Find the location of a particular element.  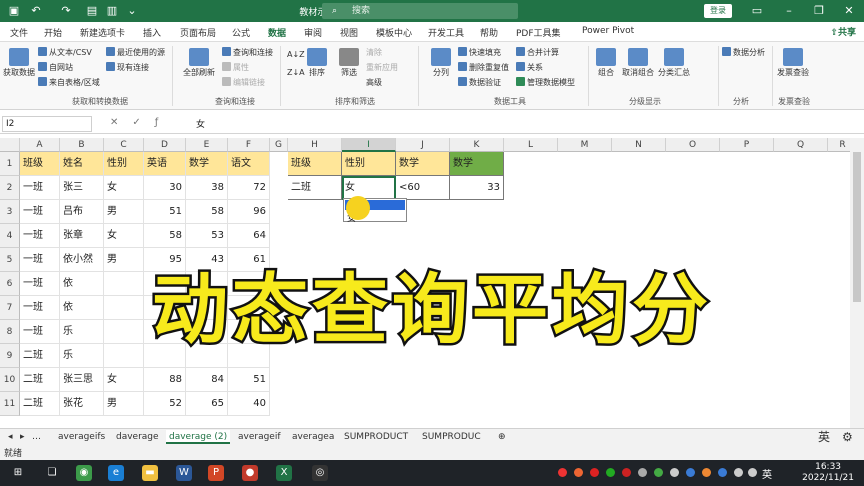

word-icon: W is located at coordinates (184, 473).